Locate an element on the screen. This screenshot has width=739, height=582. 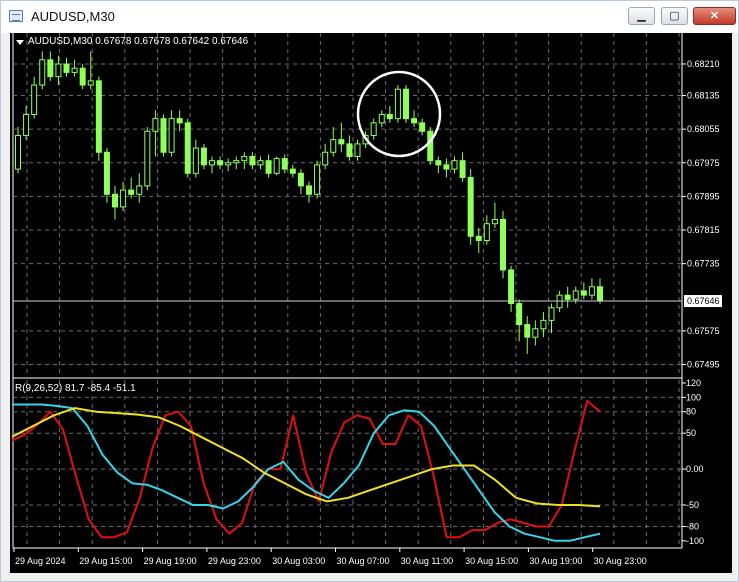
time-tick-label: 30 Aug 15:00 is located at coordinates (491, 561).